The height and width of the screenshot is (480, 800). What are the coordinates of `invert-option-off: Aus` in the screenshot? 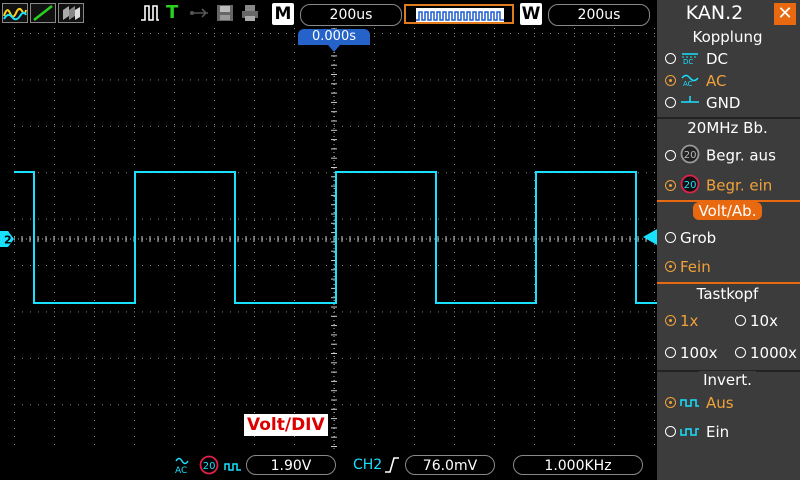 It's located at (699, 403).